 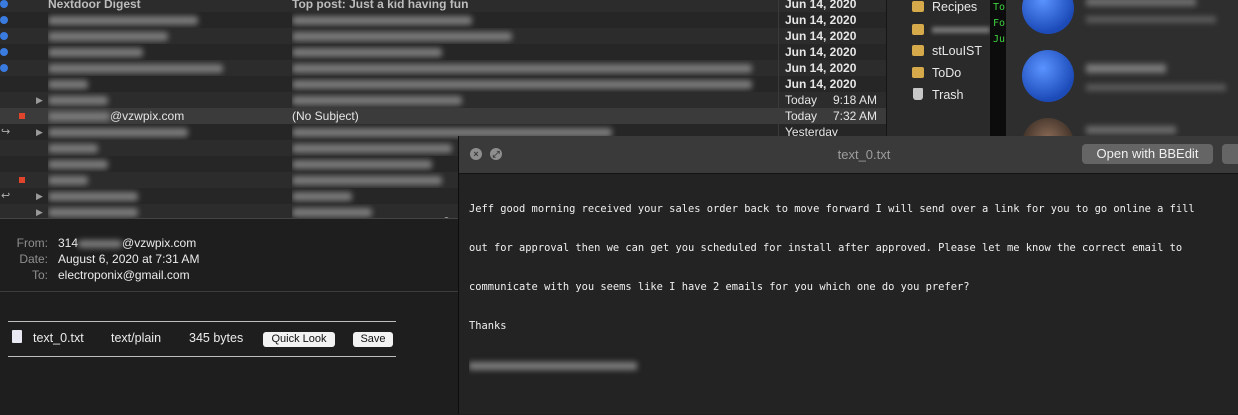 I want to click on attachment-mimetype: text/plain, so click(x=136, y=338).